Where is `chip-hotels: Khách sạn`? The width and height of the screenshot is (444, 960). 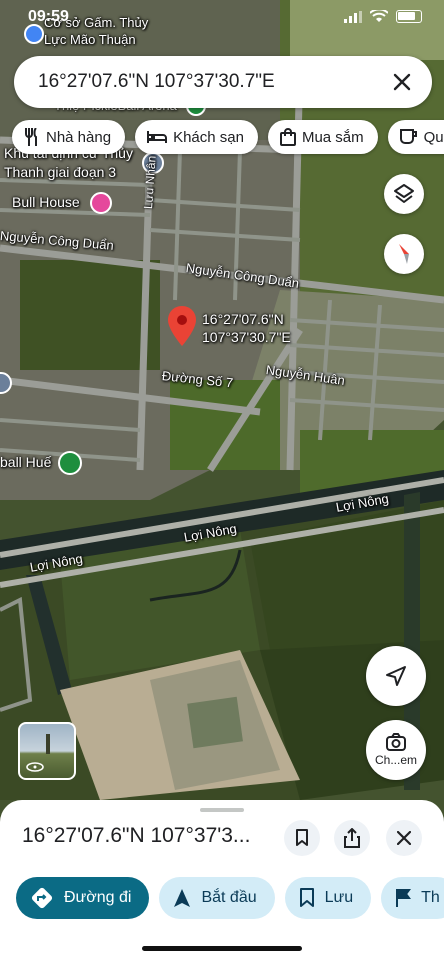
chip-hotels: Khách sạn is located at coordinates (196, 137).